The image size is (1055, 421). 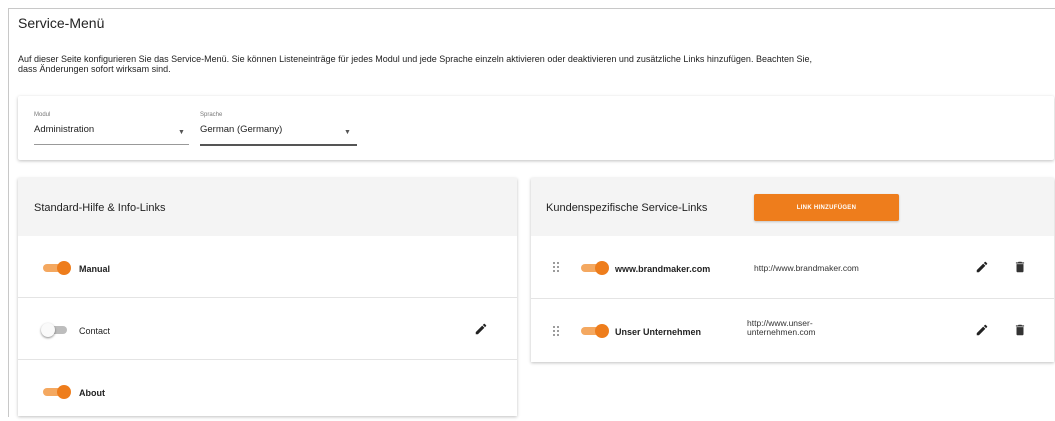 What do you see at coordinates (61, 23) in the screenshot?
I see `page-title: Service-Menü` at bounding box center [61, 23].